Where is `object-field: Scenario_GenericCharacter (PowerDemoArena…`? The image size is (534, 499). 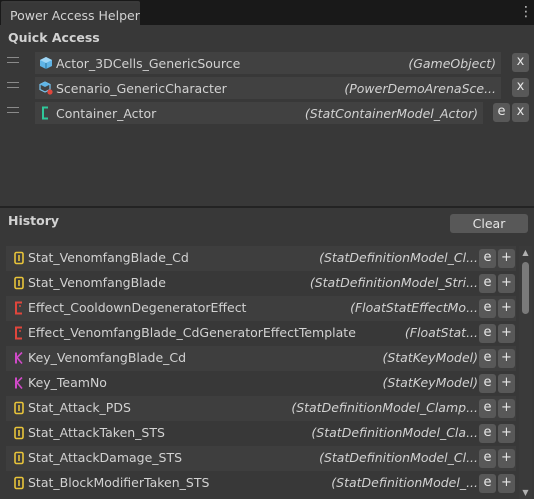 object-field: Scenario_GenericCharacter (PowerDemoArena… is located at coordinates (268, 88).